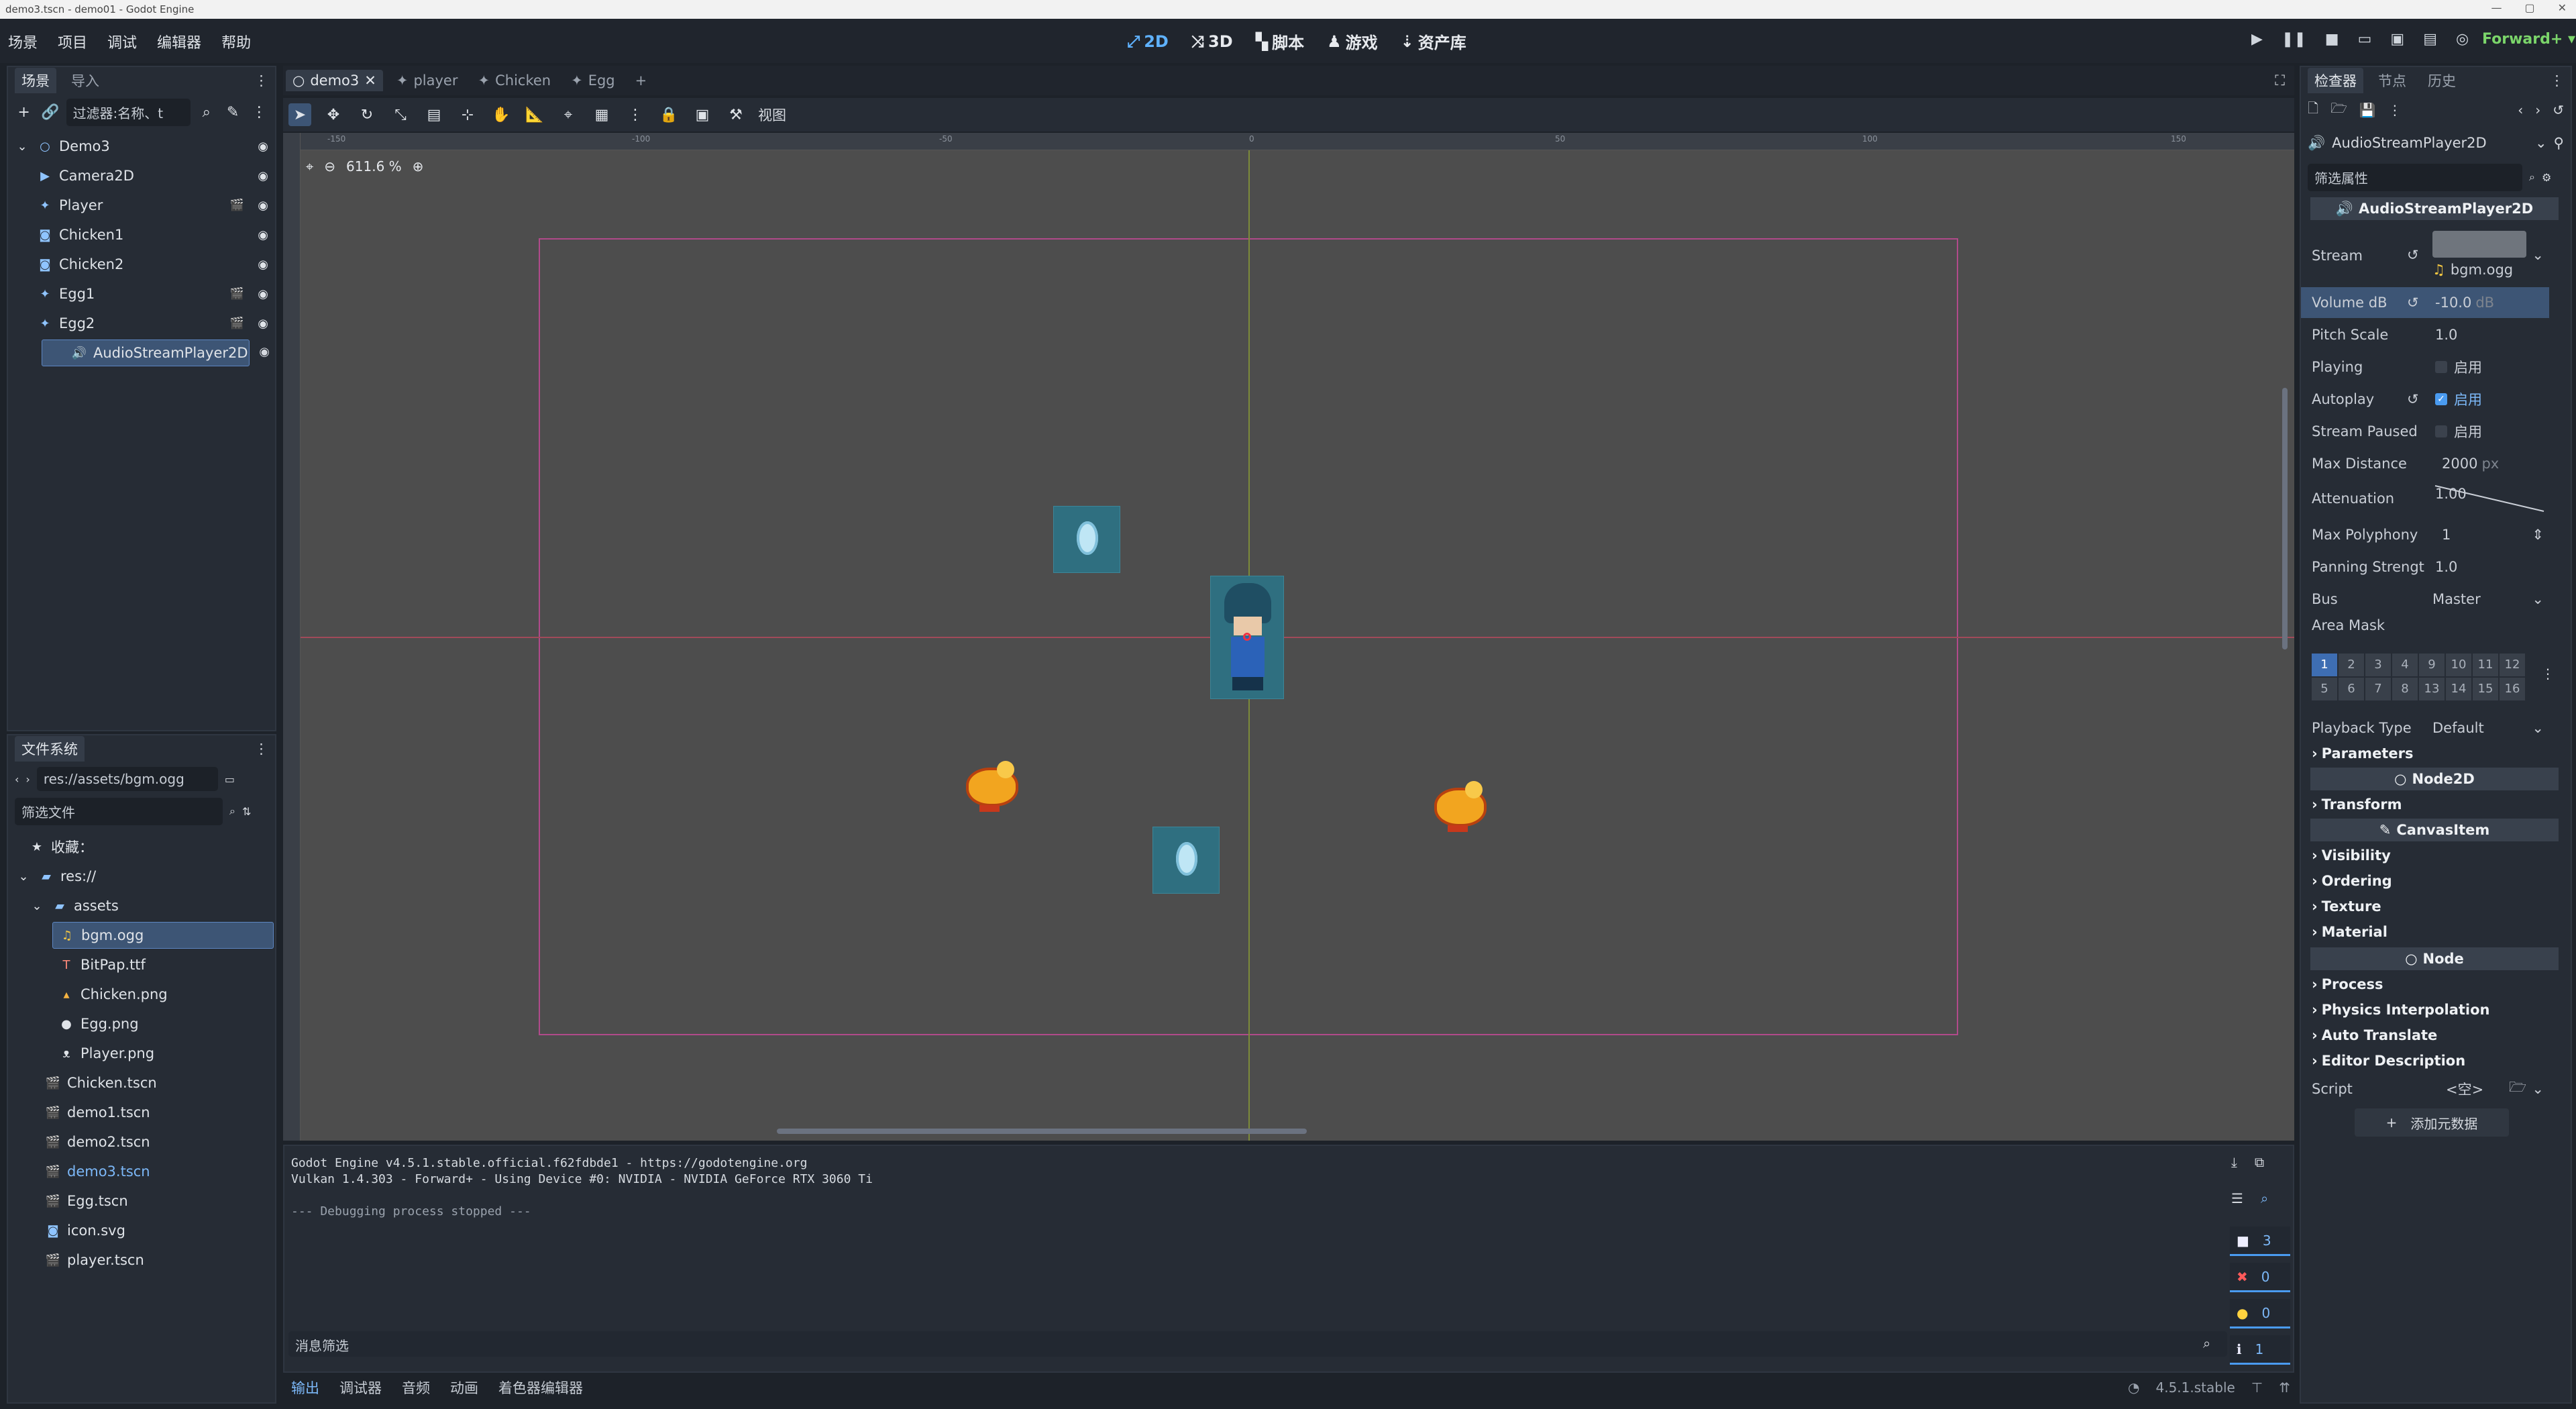  Describe the element at coordinates (1212, 41) in the screenshot. I see `main-screen-3d: ⤨ 3D` at that location.